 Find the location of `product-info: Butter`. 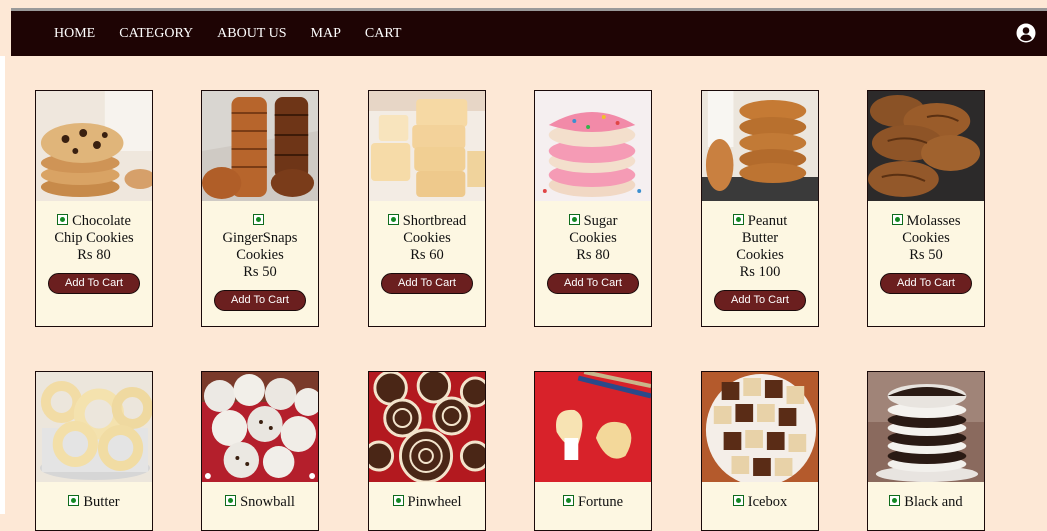

product-info: Butter is located at coordinates (94, 496).